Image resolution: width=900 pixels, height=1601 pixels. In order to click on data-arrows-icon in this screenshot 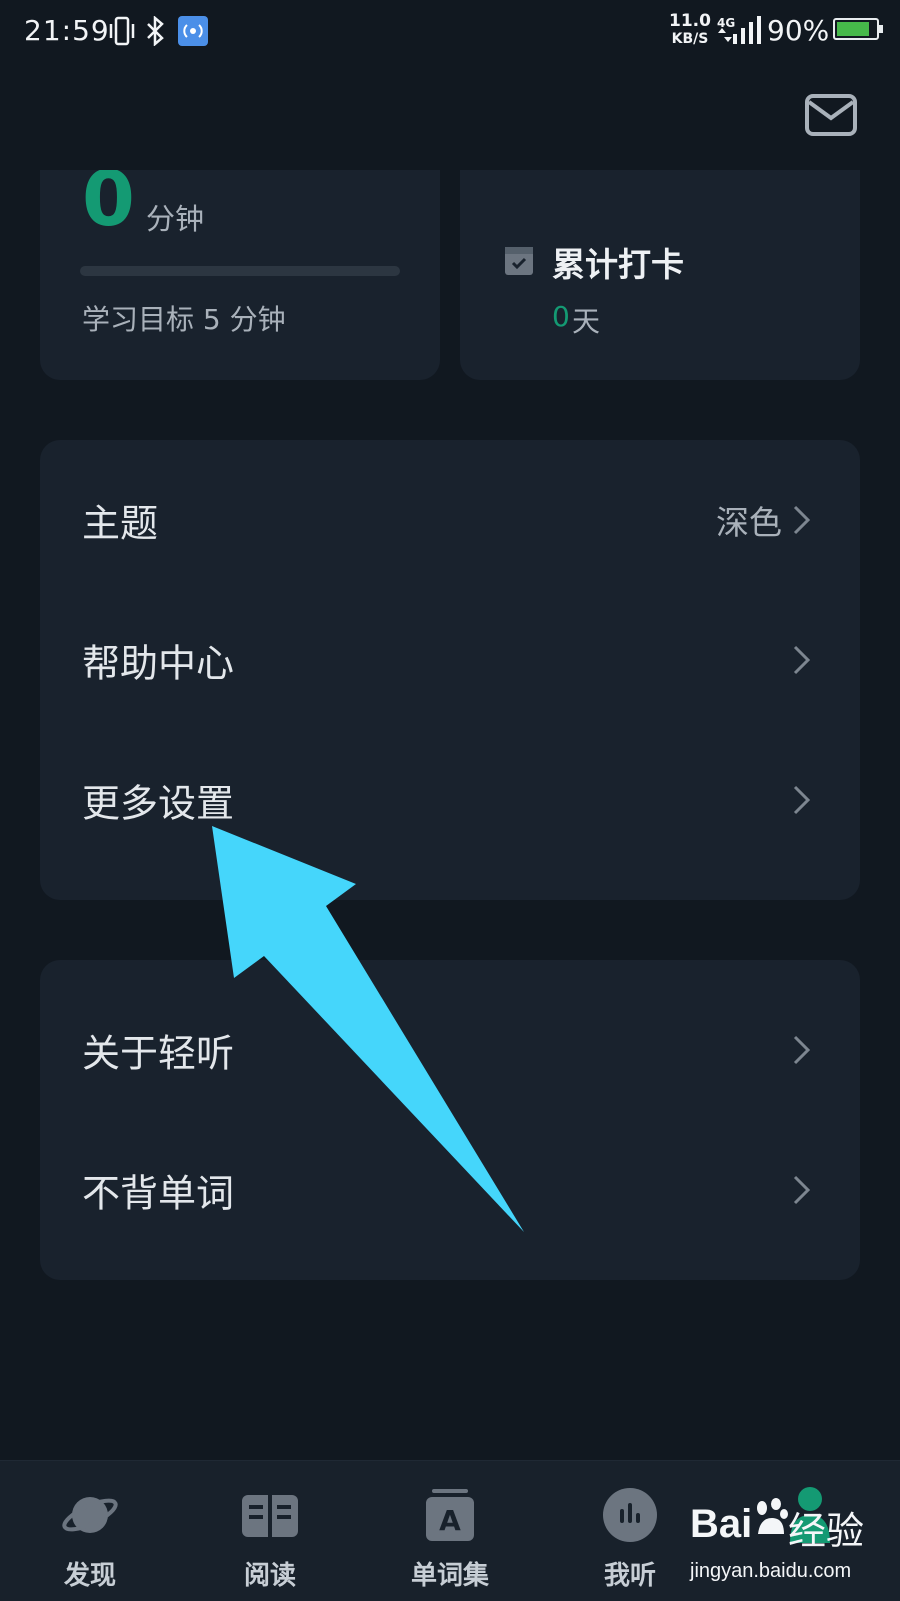, I will do `click(725, 35)`.